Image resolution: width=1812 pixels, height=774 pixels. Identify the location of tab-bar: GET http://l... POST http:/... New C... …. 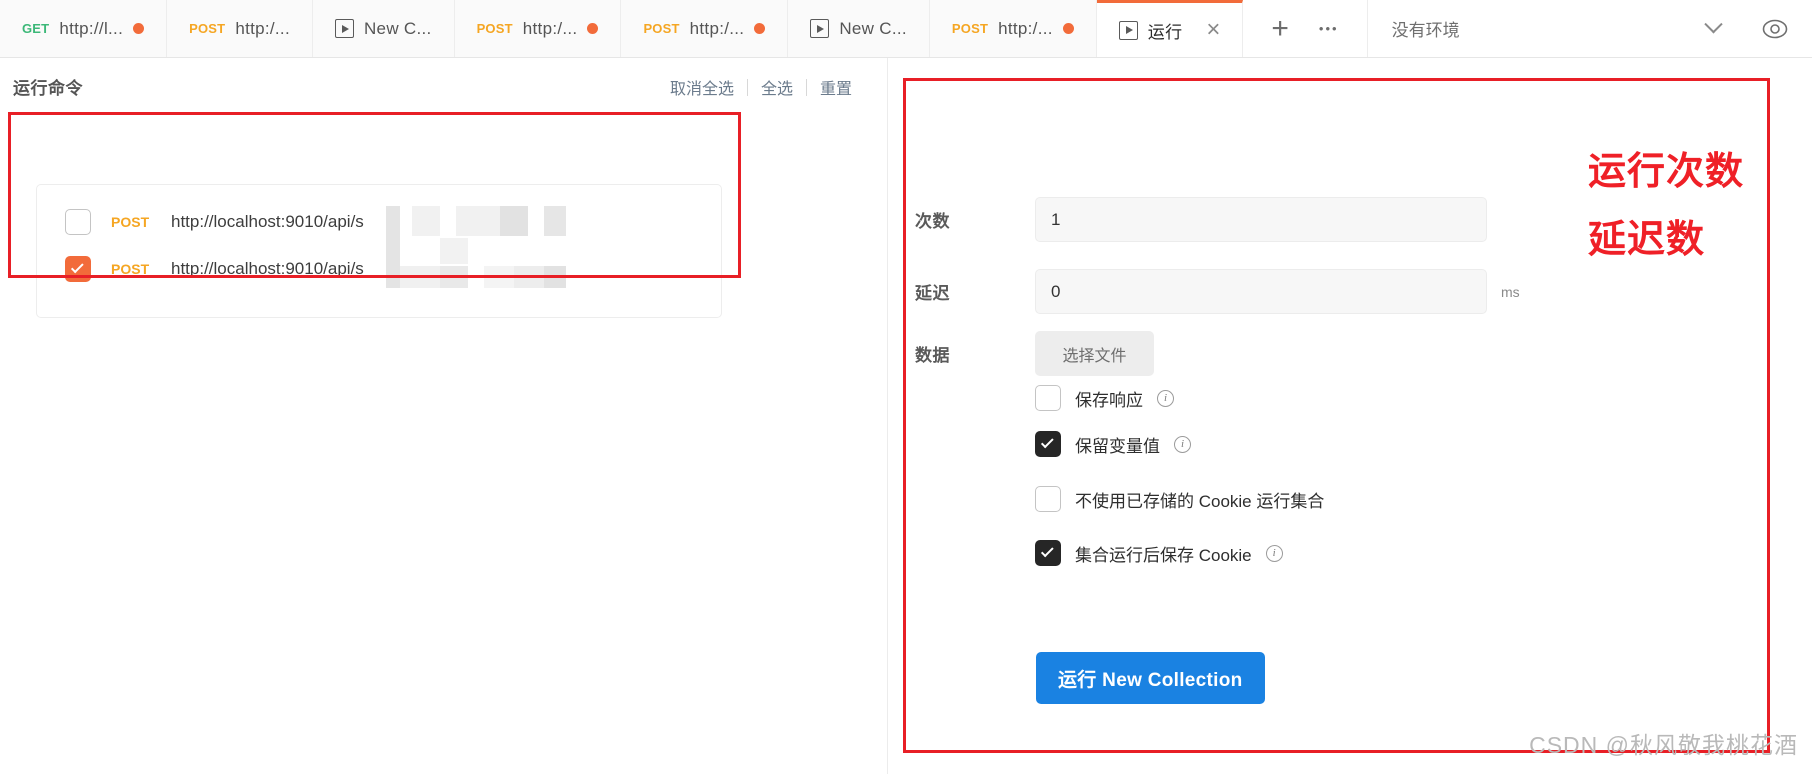
(906, 29).